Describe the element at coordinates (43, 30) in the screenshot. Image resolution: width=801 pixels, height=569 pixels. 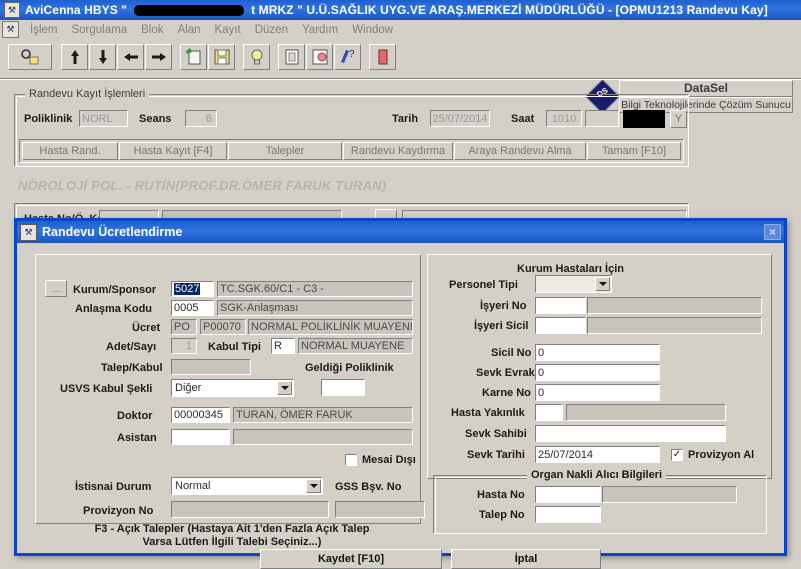
I see `menu-item-islem: İşlem` at that location.